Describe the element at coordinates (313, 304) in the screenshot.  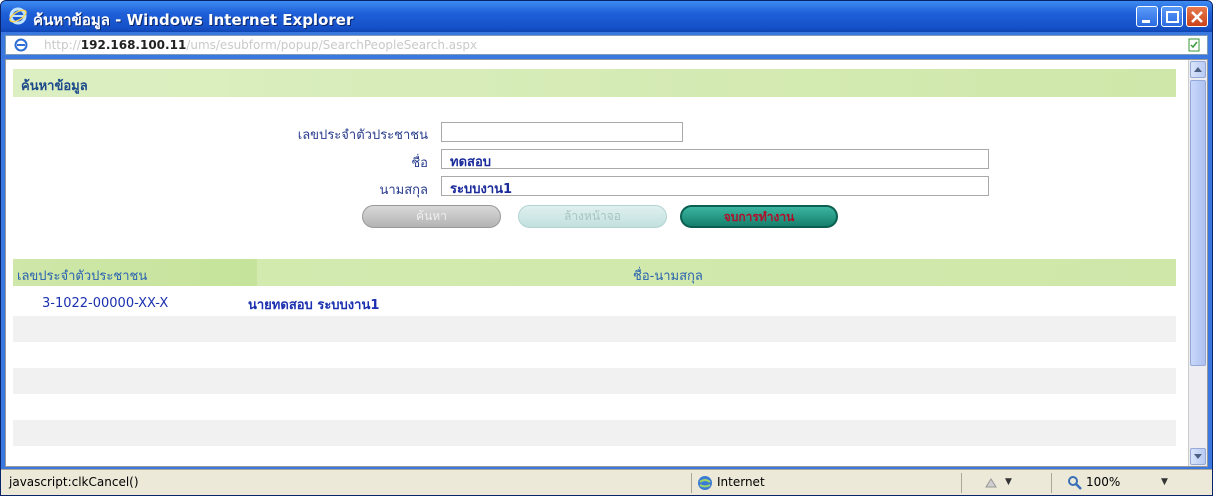
I see `result-name-cell: นายทดสอบ ระบบงาน1` at that location.